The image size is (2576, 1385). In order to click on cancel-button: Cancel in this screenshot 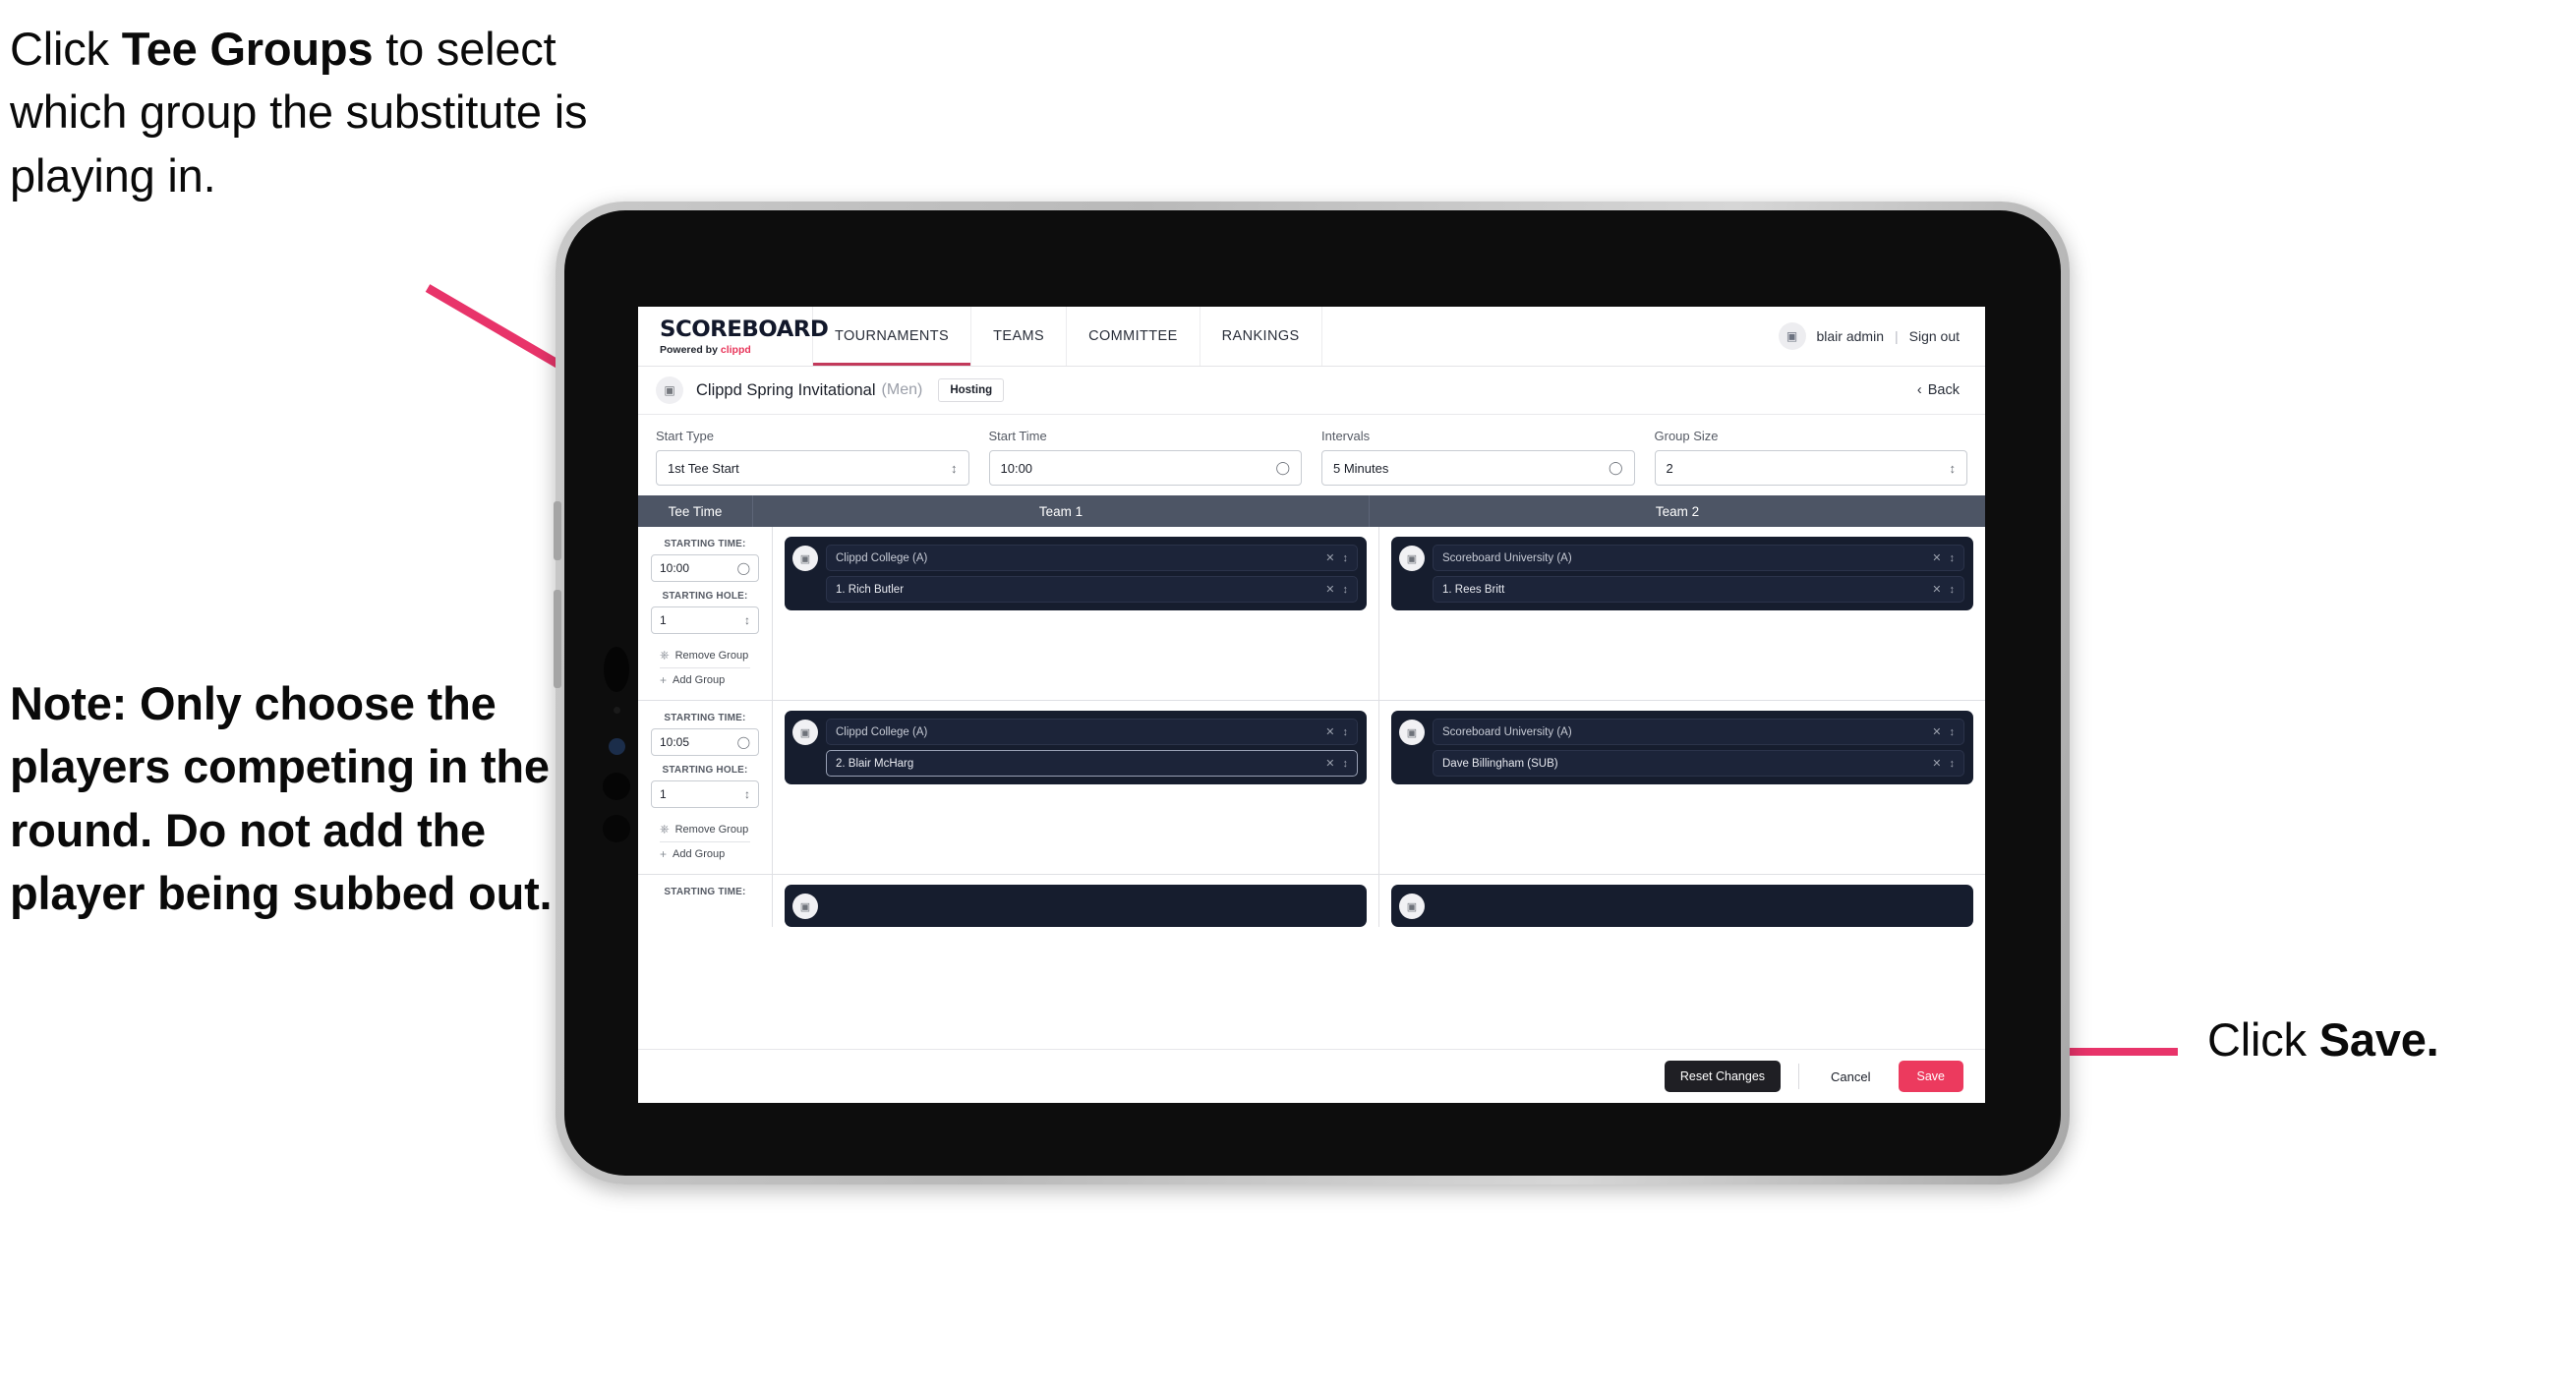, I will do `click(1850, 1077)`.